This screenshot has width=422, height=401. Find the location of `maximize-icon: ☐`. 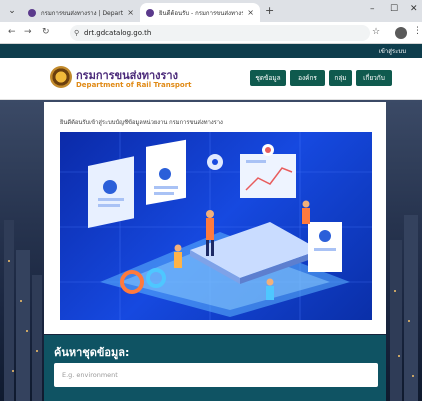

maximize-icon: ☐ is located at coordinates (394, 9).